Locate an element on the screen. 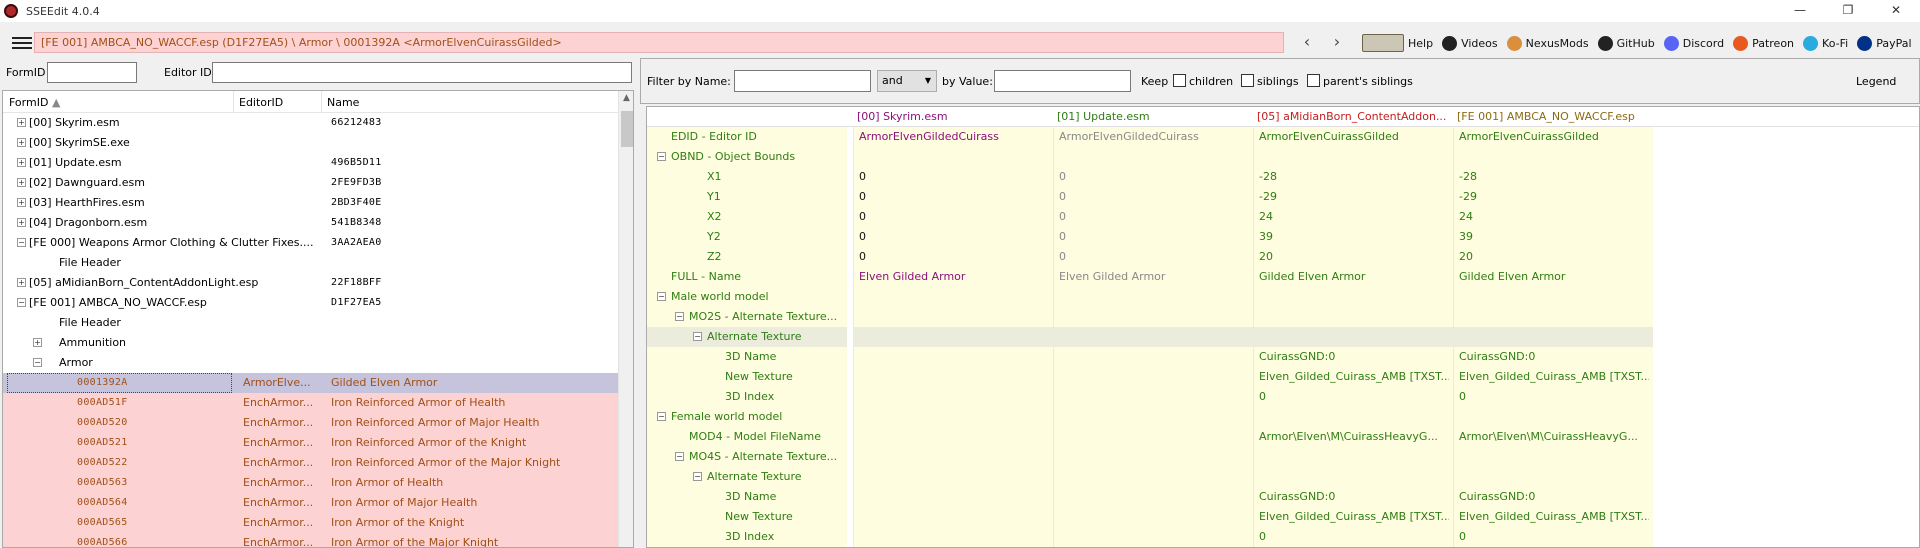 This screenshot has height=548, width=1920. link-help: Help is located at coordinates (1397, 43).